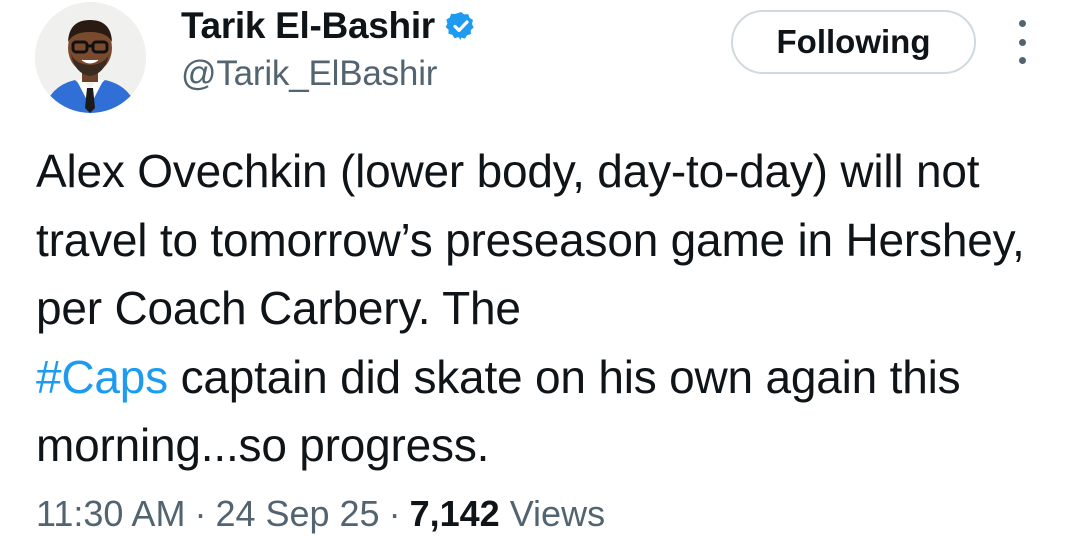 Image resolution: width=1080 pixels, height=553 pixels. I want to click on following-button: Following, so click(853, 42).